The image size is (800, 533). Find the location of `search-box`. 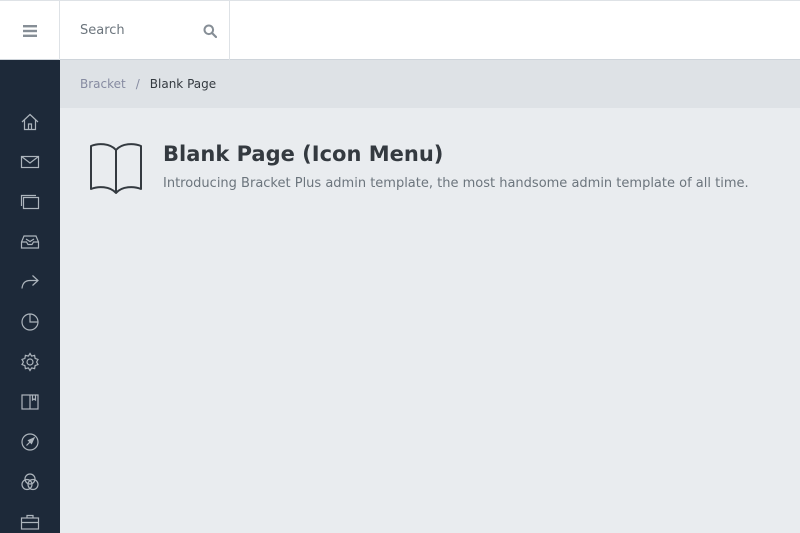

search-box is located at coordinates (145, 30).